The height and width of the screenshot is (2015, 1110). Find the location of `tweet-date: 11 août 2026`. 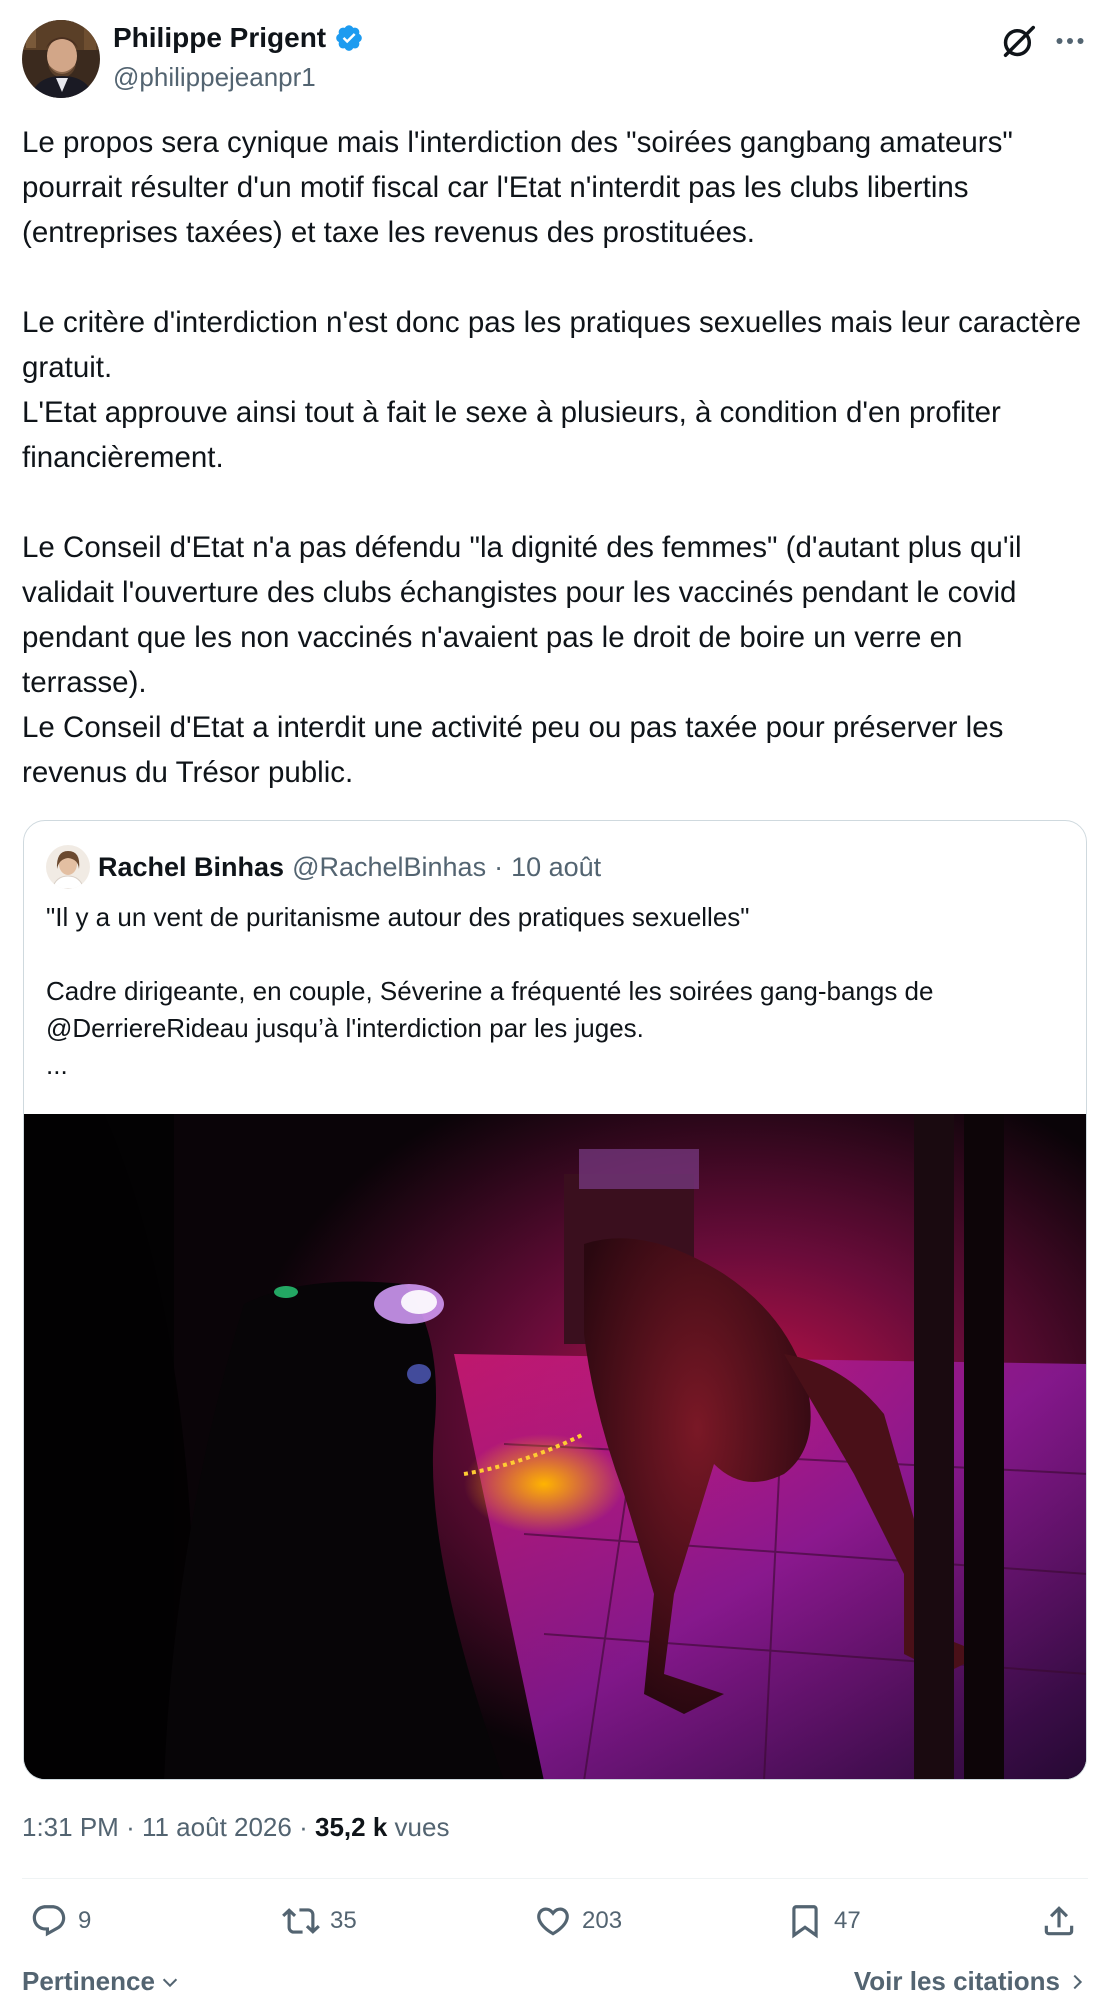

tweet-date: 11 août 2026 is located at coordinates (217, 1827).